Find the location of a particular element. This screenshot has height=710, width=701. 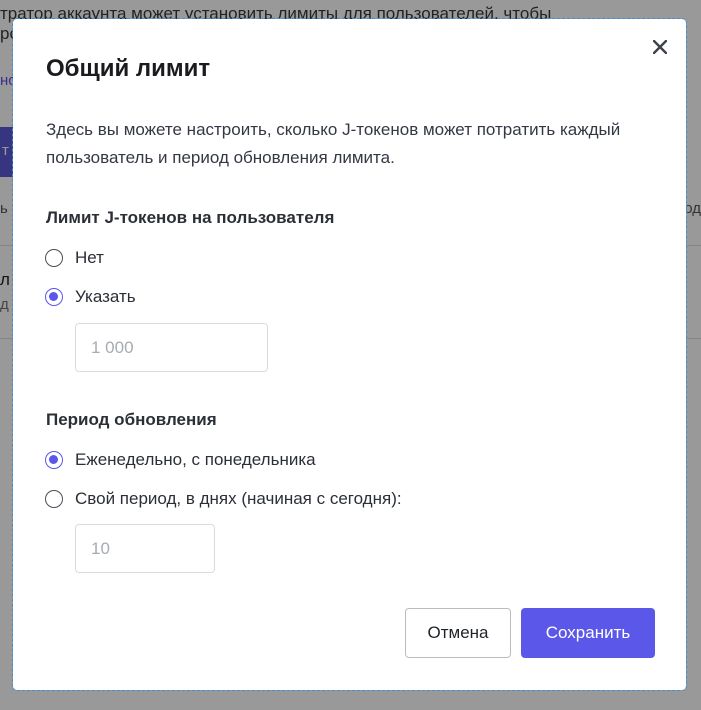

close-icon is located at coordinates (660, 47).